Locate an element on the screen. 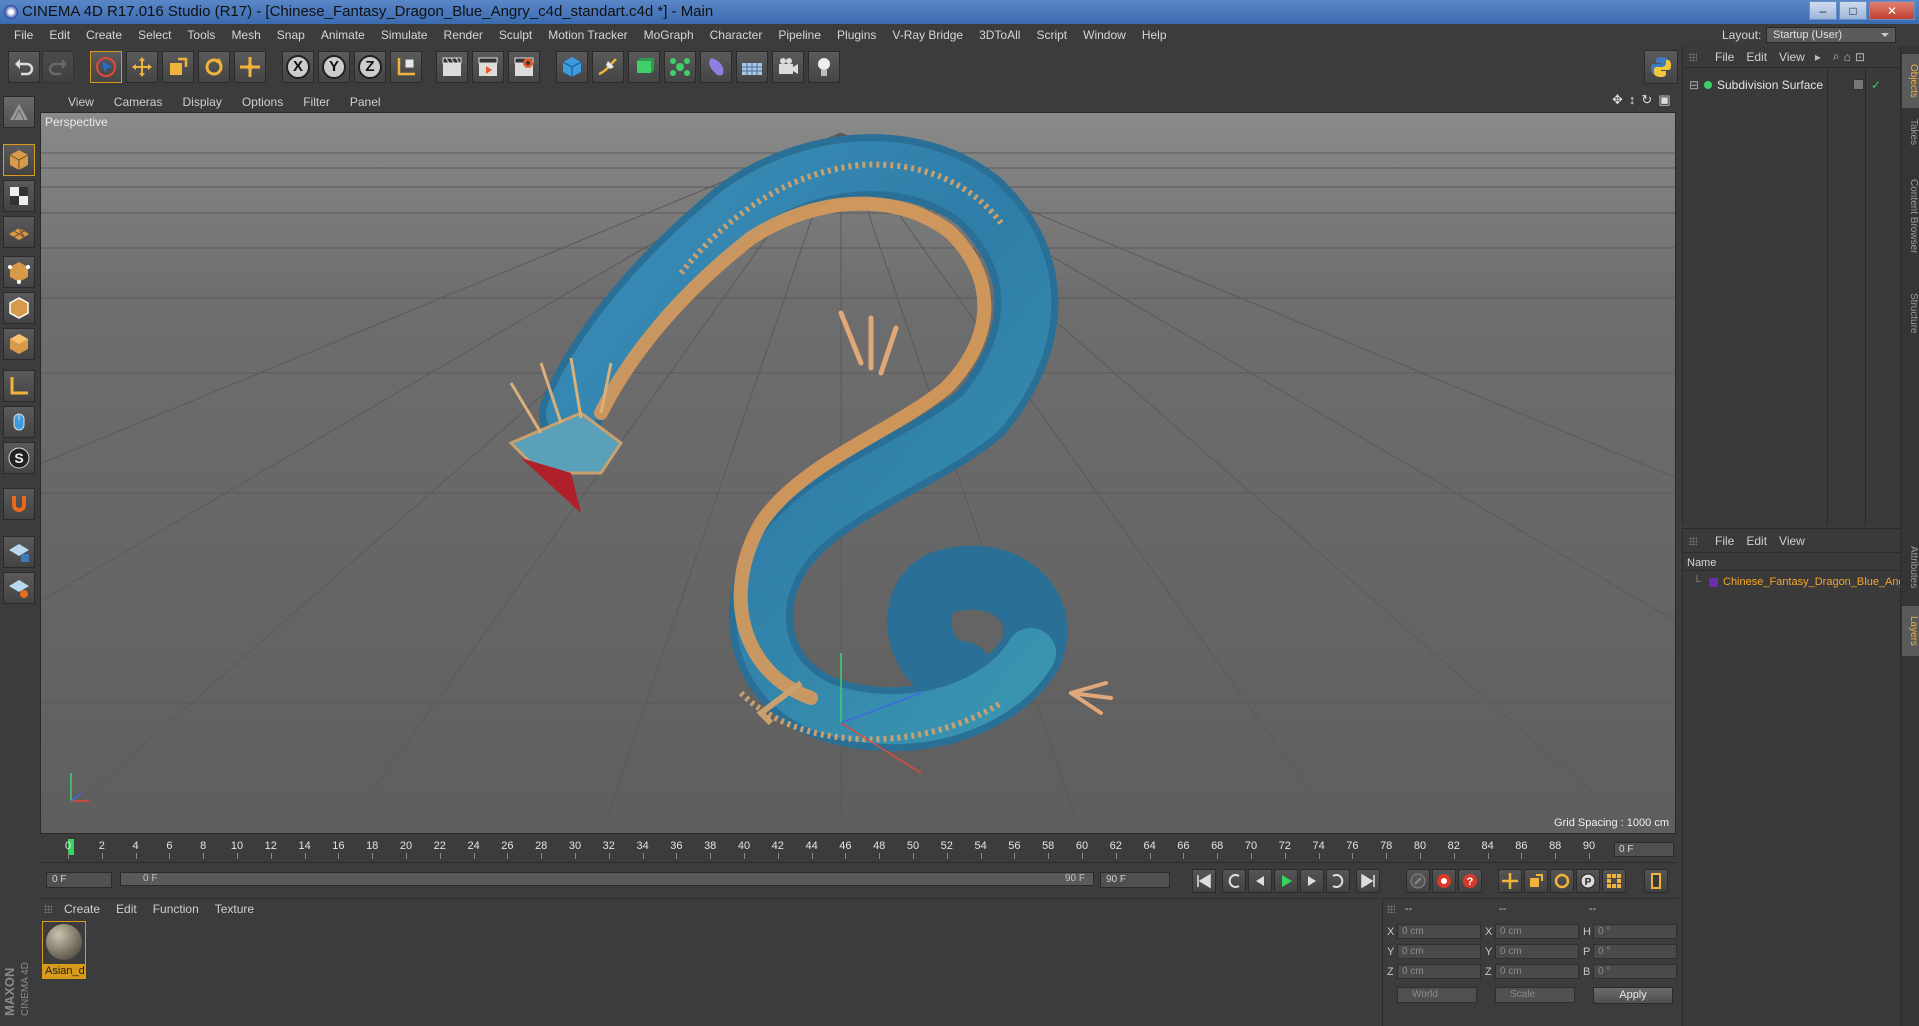 The width and height of the screenshot is (1919, 1026). viewport-menu-filter: Filter is located at coordinates (316, 102).